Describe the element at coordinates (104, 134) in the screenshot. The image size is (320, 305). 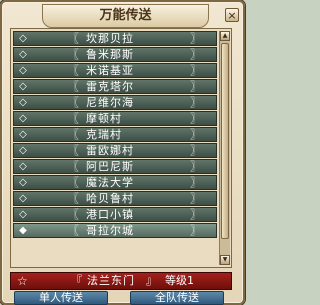
I see `list-item-label: 克瑞村` at that location.